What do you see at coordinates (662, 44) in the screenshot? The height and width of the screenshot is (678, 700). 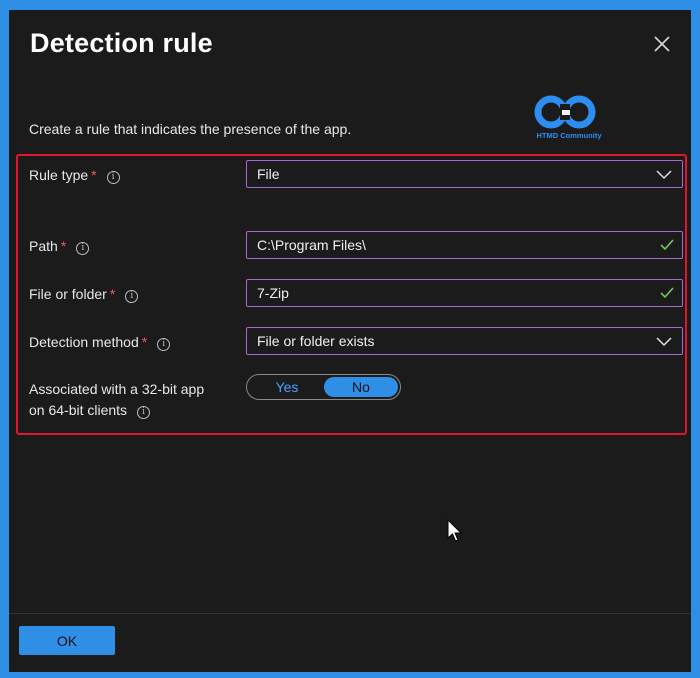 I see `close-icon` at bounding box center [662, 44].